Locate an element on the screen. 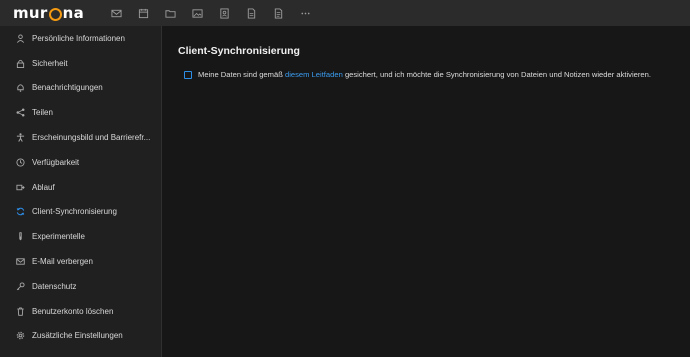  sidebar-item-notifications: Benachrichtigungen is located at coordinates (80, 88).